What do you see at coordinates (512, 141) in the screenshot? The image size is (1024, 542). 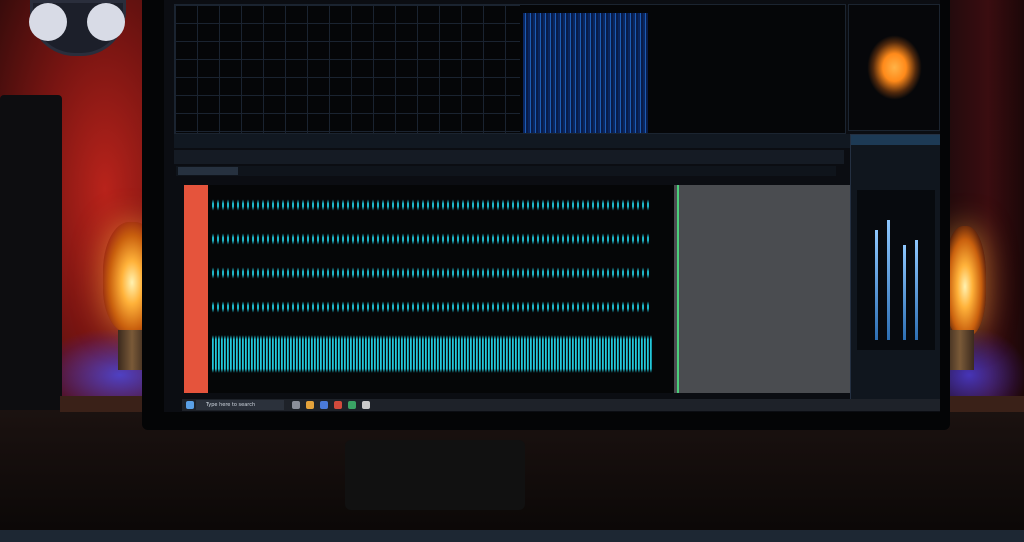 I see `editor-toolbar` at bounding box center [512, 141].